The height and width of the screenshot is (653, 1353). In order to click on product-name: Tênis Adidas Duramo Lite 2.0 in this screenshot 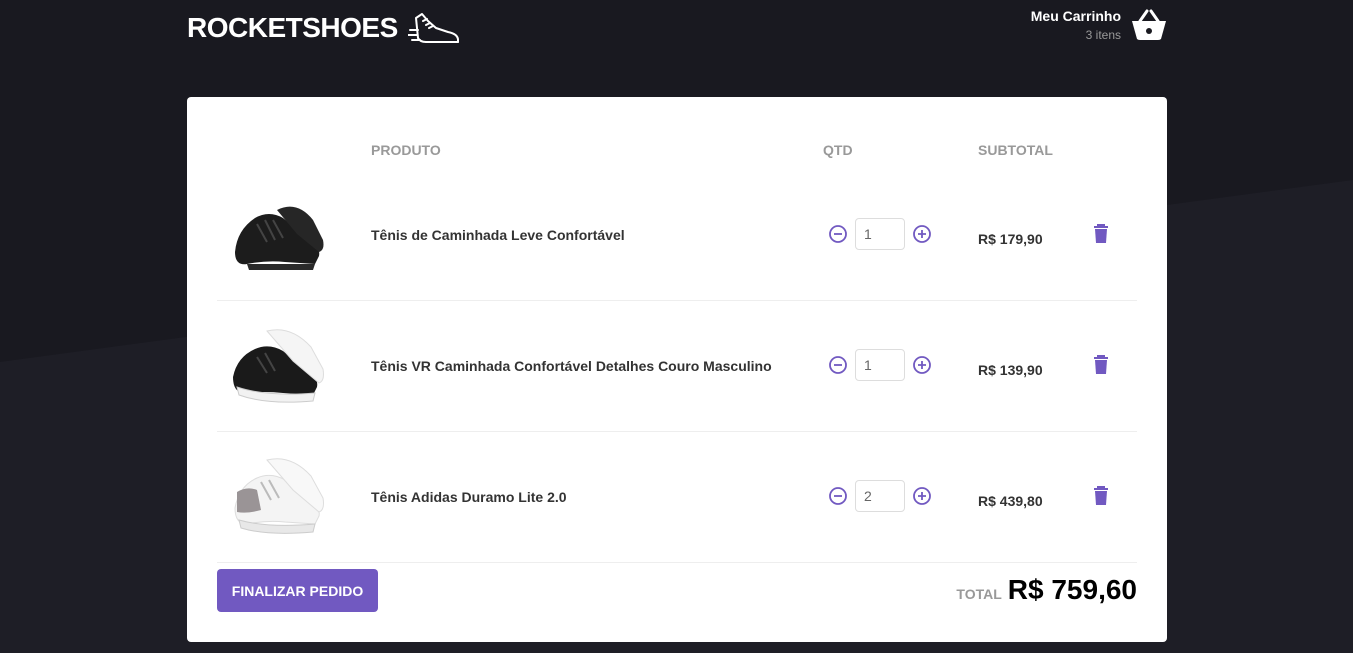, I will do `click(469, 497)`.